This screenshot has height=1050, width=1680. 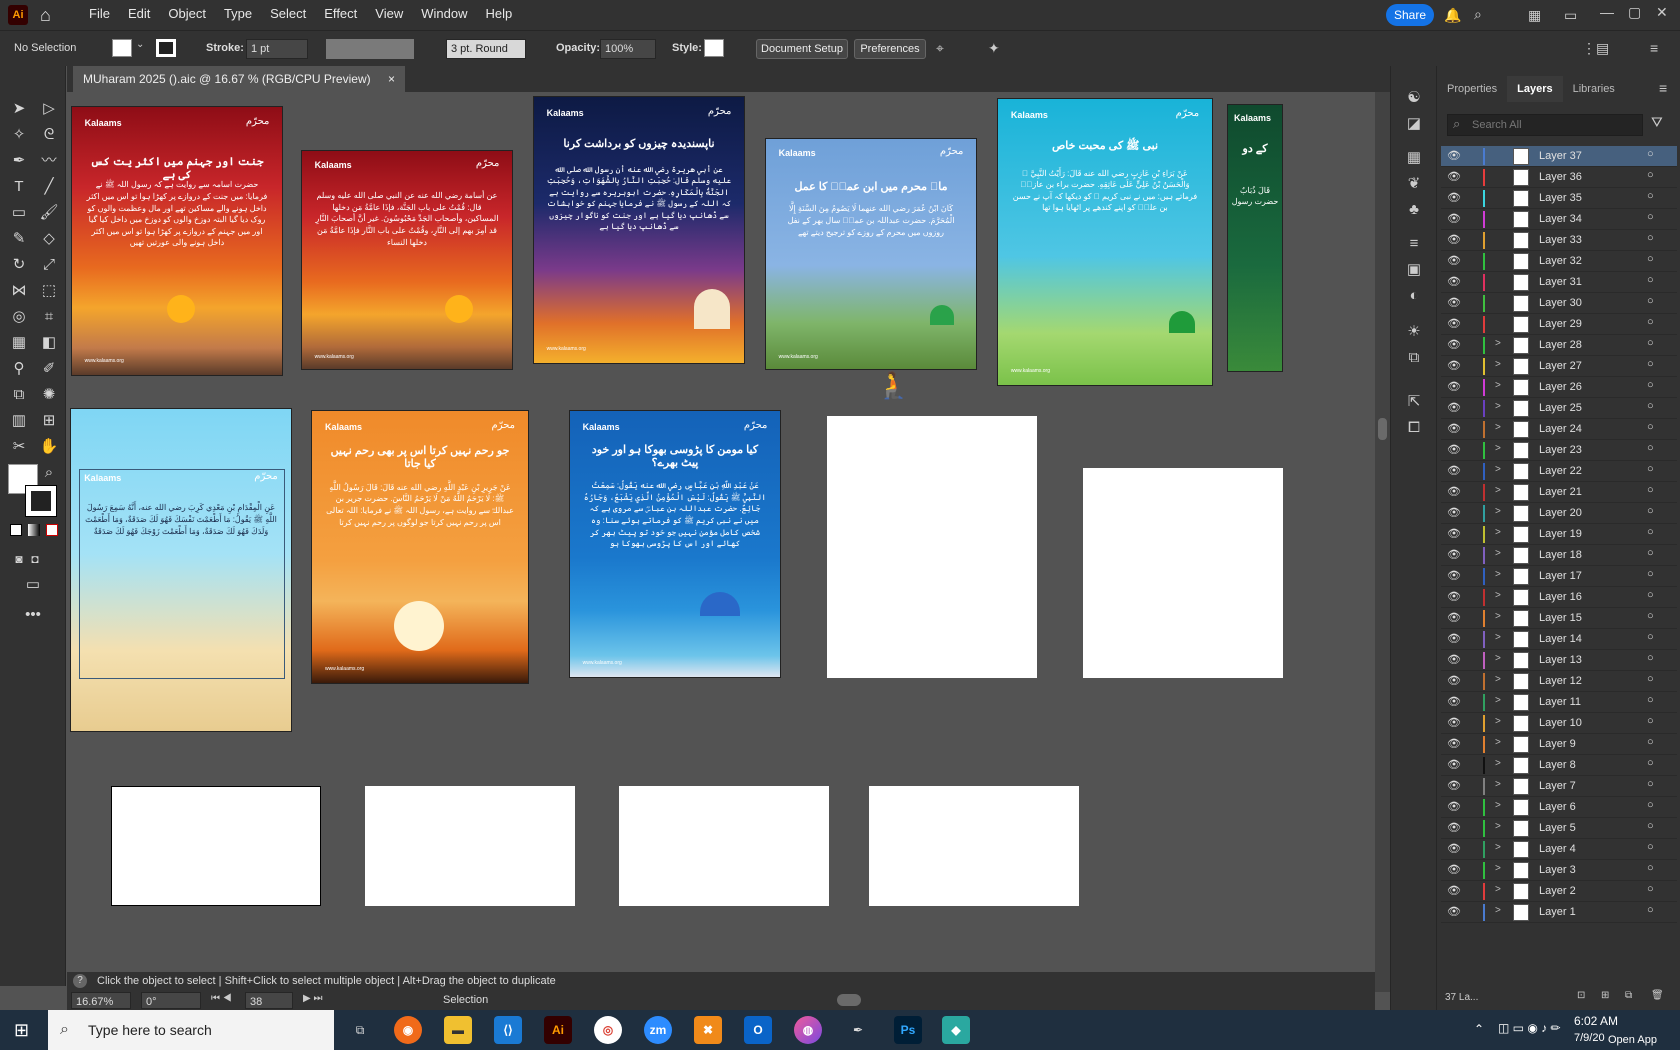 I want to click on menu-effect: Effect, so click(x=340, y=15).